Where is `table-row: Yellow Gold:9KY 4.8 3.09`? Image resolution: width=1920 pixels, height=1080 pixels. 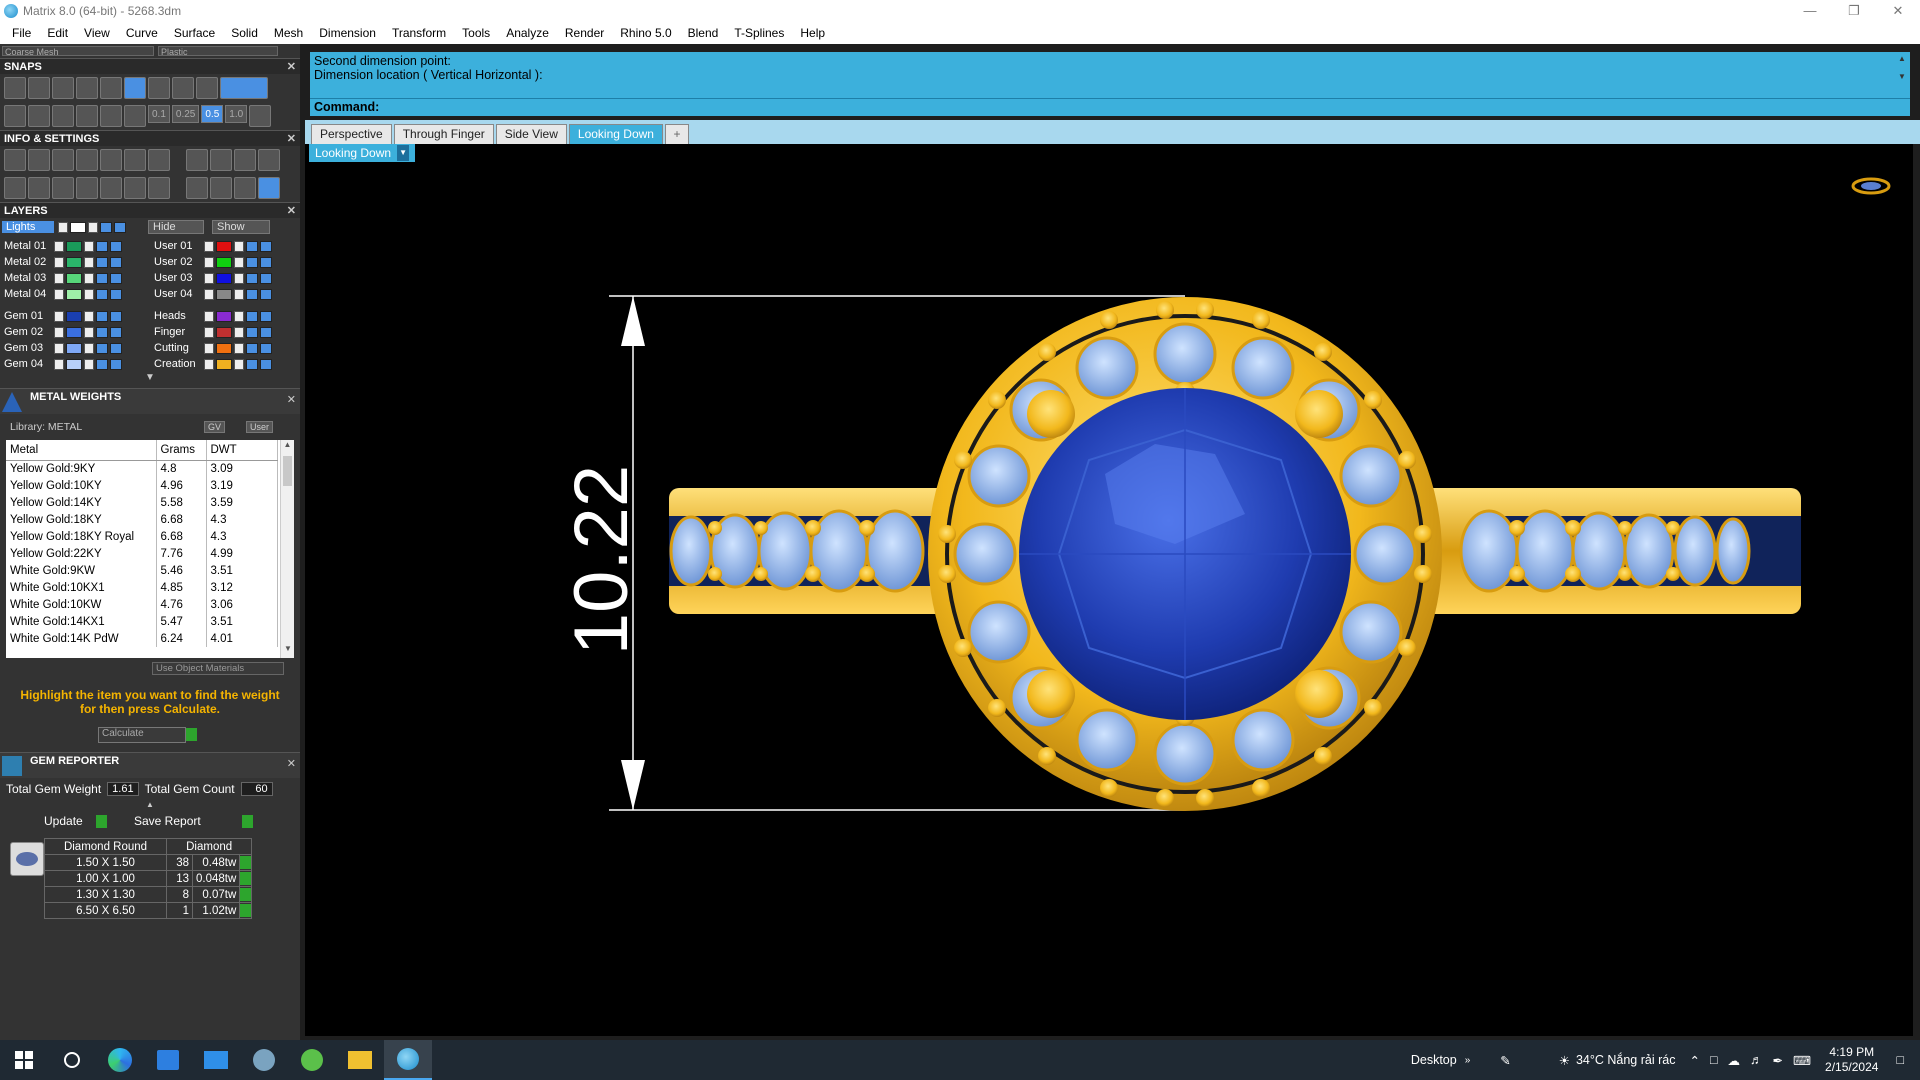
table-row: Yellow Gold:9KY 4.8 3.09 is located at coordinates (142, 468).